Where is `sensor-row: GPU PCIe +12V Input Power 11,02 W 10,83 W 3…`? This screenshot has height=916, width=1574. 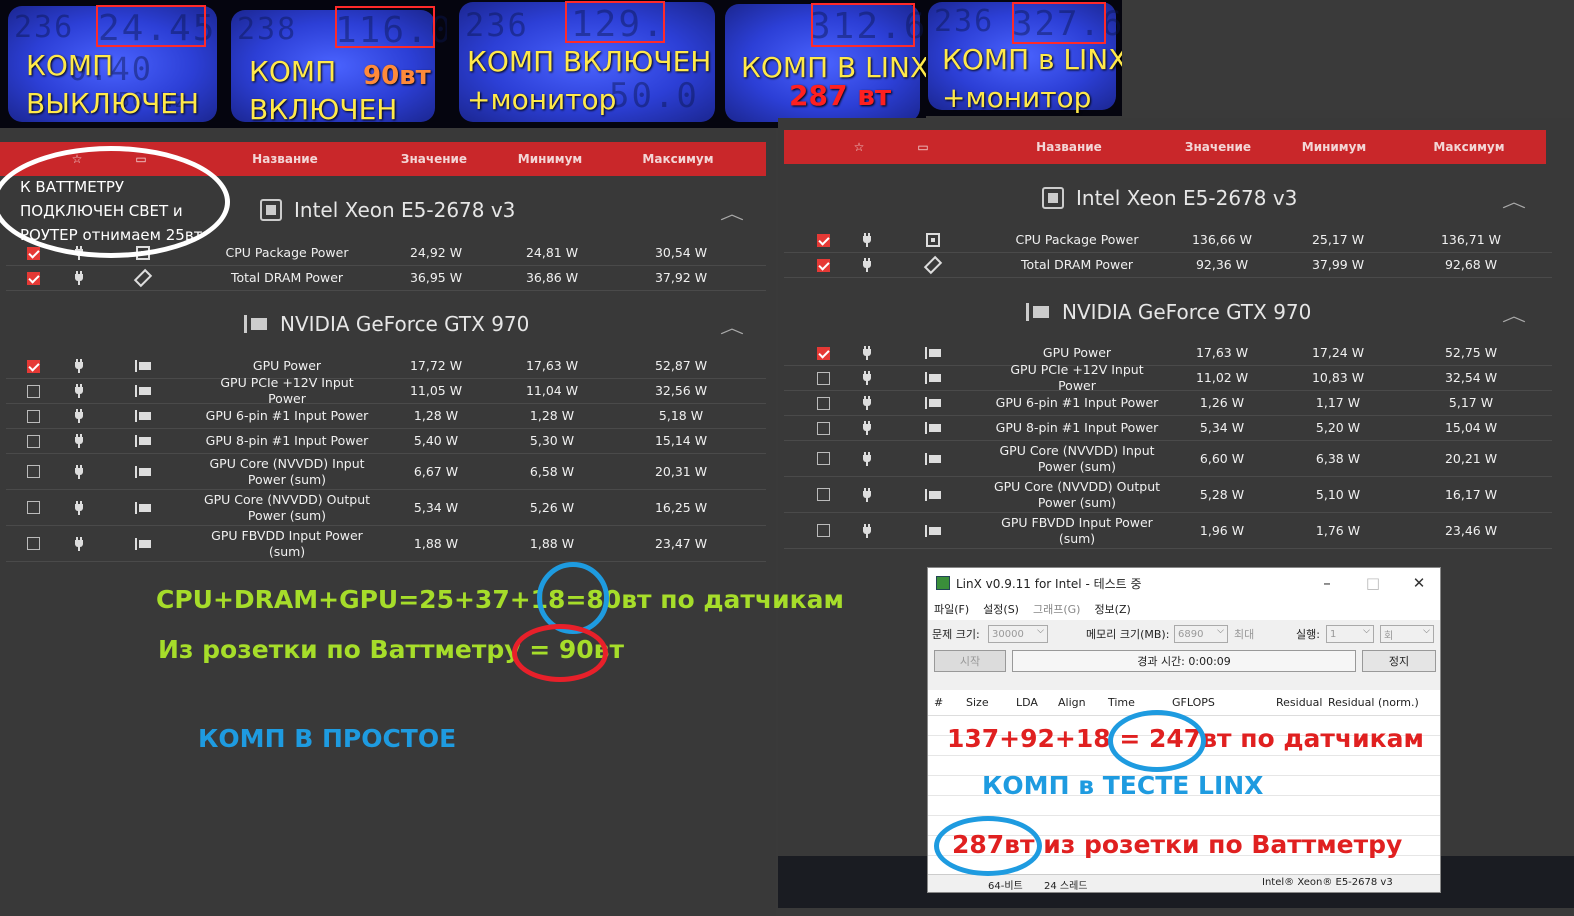
sensor-row: GPU PCIe +12V Input Power 11,02 W 10,83 W 3… is located at coordinates (1168, 377).